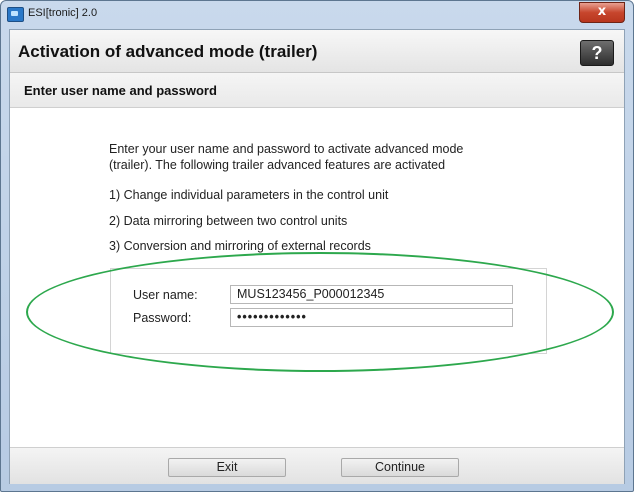 The width and height of the screenshot is (634, 492). Describe the element at coordinates (15, 14) in the screenshot. I see `app-icon` at that location.